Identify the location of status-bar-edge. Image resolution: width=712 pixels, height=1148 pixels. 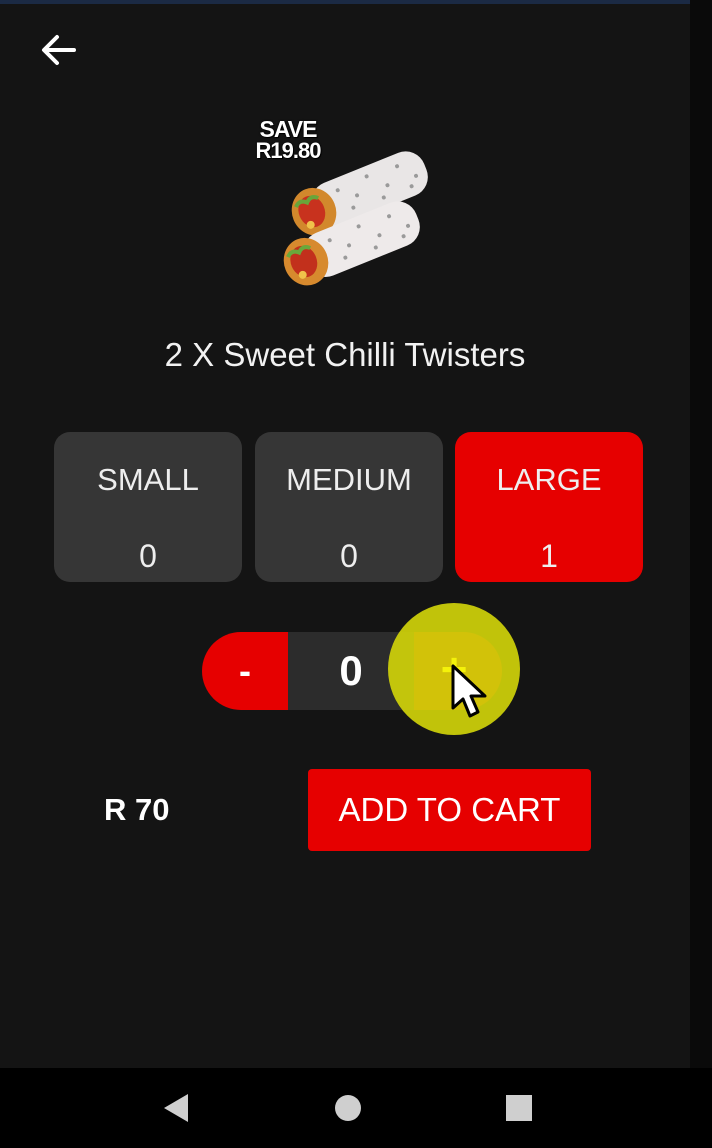
(356, 2).